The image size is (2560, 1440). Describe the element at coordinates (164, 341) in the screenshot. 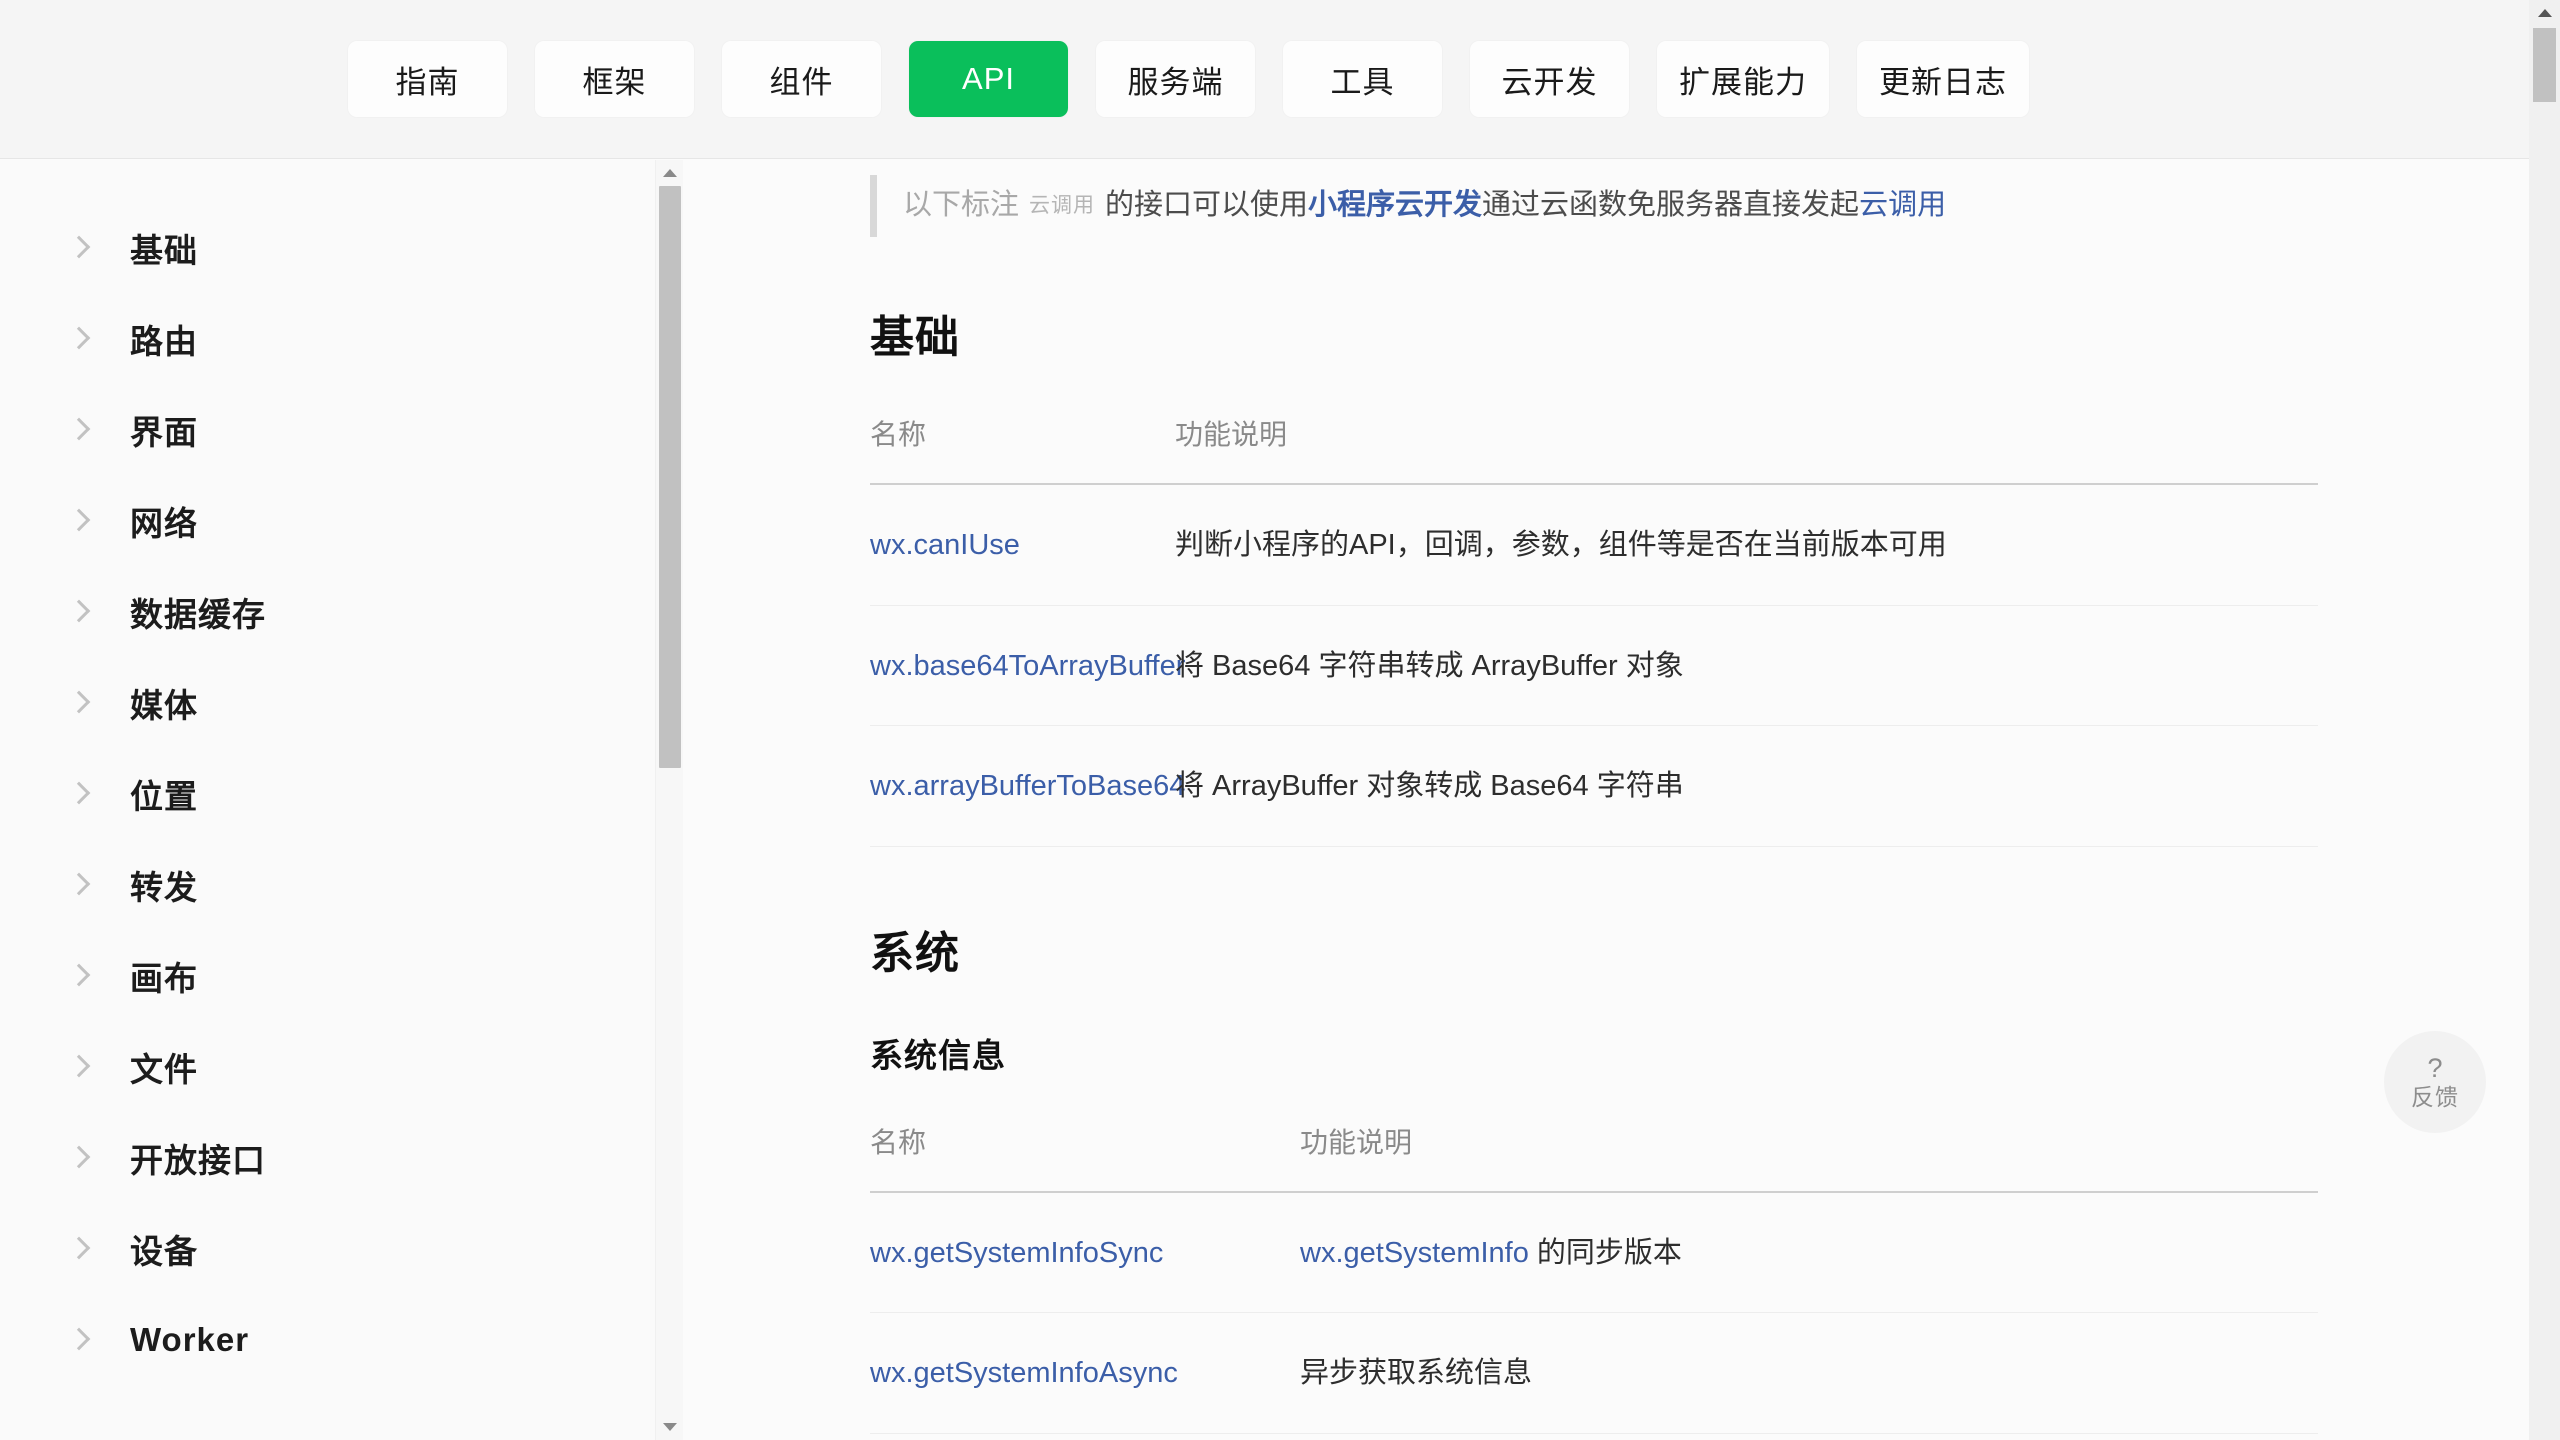

I see `sidebar-item-label: 路由` at that location.